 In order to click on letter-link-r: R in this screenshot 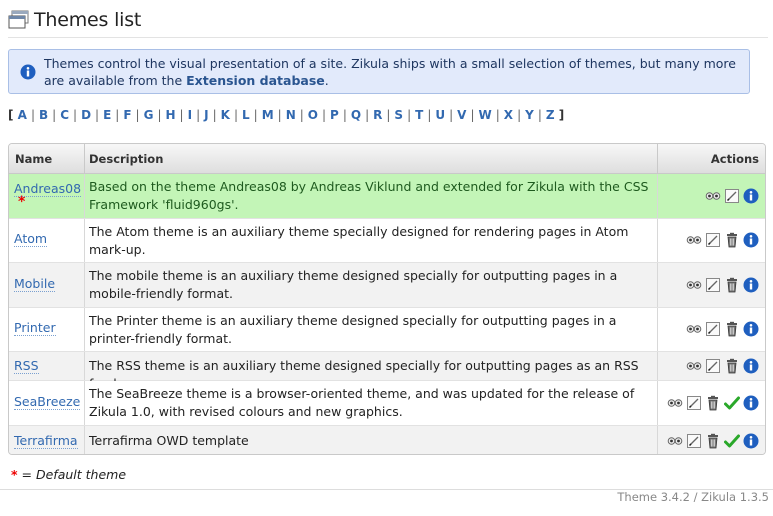, I will do `click(377, 115)`.